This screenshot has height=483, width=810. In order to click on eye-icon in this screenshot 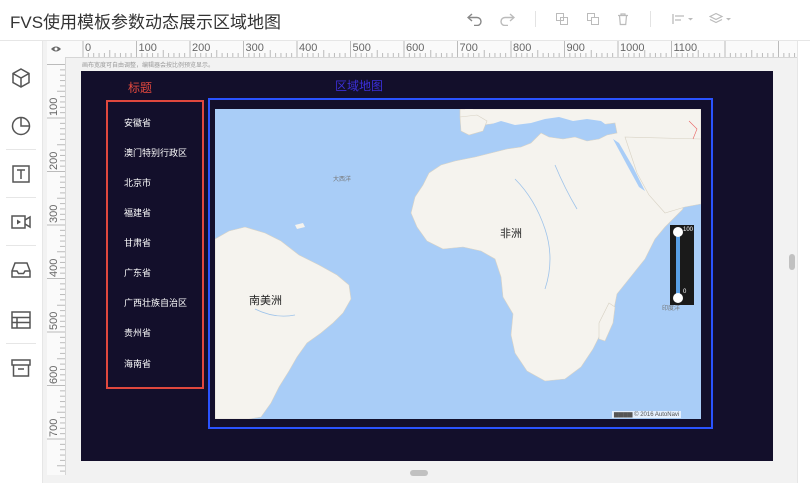, I will do `click(56, 49)`.